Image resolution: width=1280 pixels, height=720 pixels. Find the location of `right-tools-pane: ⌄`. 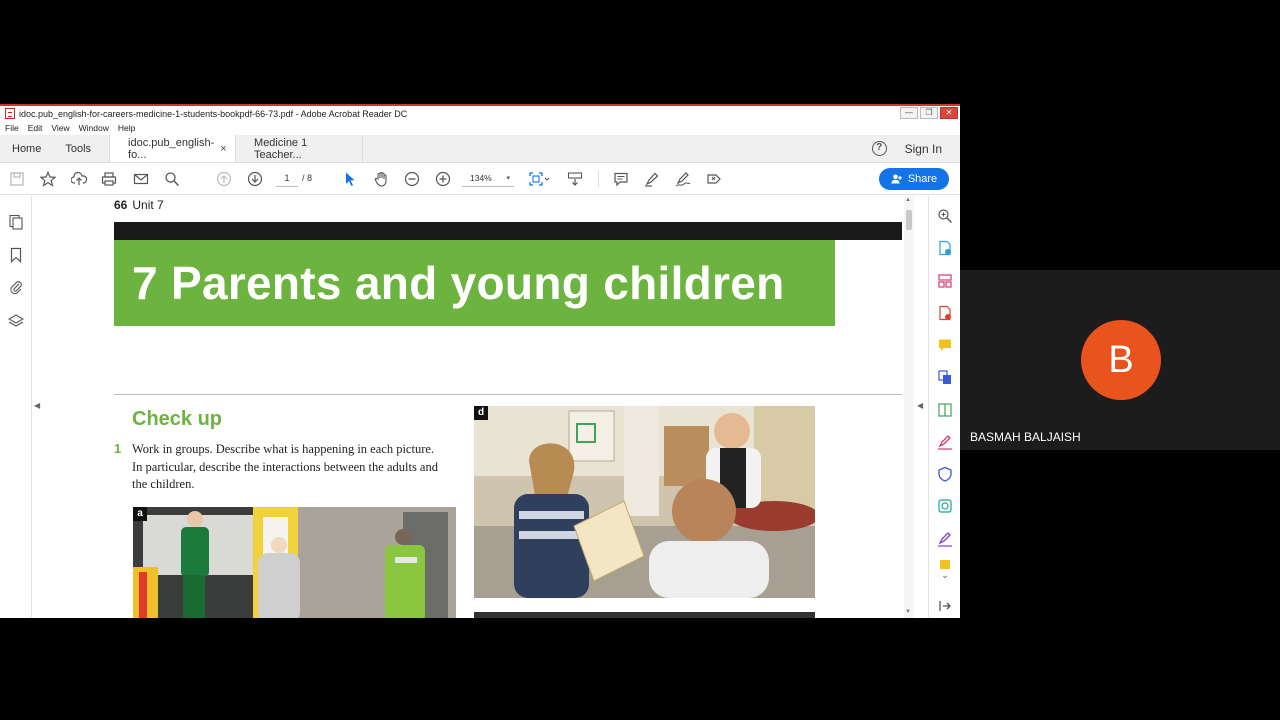

right-tools-pane: ⌄ is located at coordinates (944, 407).